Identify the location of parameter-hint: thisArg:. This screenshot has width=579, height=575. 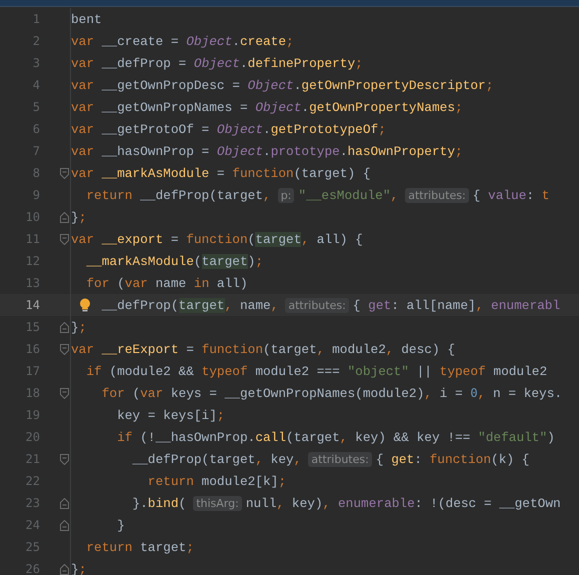
(217, 503).